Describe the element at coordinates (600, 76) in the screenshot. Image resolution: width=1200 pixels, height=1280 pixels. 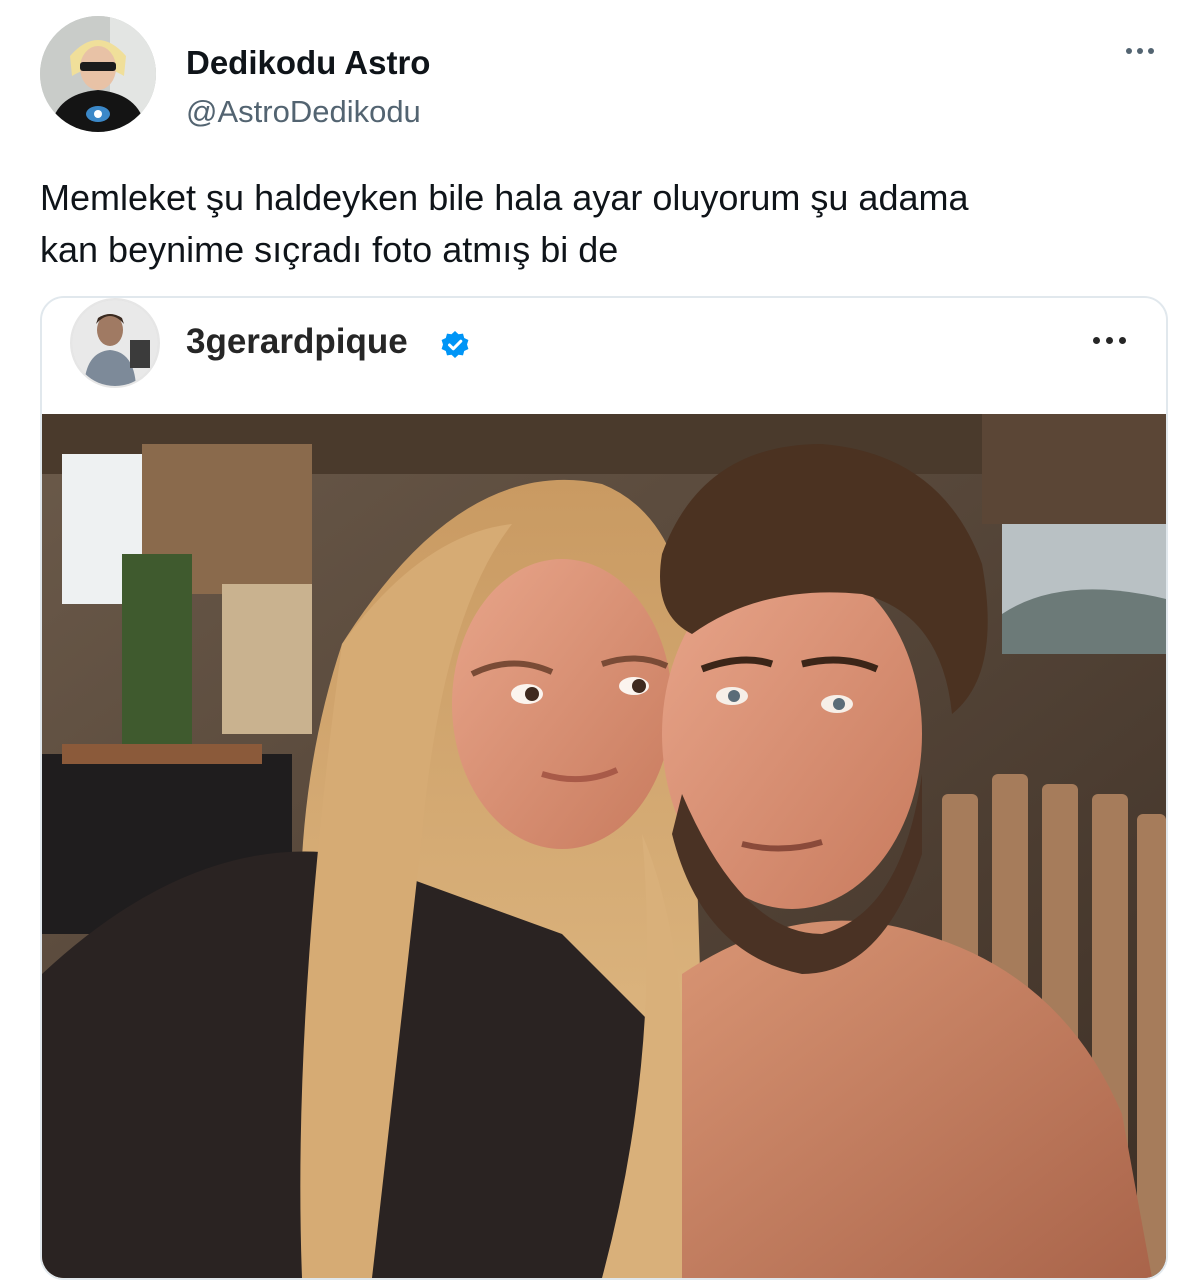
I see `tweet-header: Dedikodu Astro @AstroDedikodu` at that location.